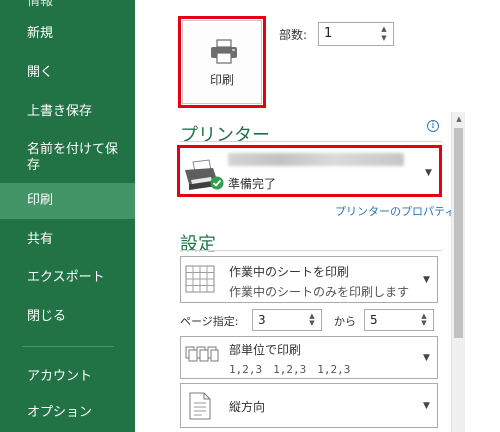  What do you see at coordinates (384, 38) in the screenshot?
I see `copies-spin-down-icon: ▼` at bounding box center [384, 38].